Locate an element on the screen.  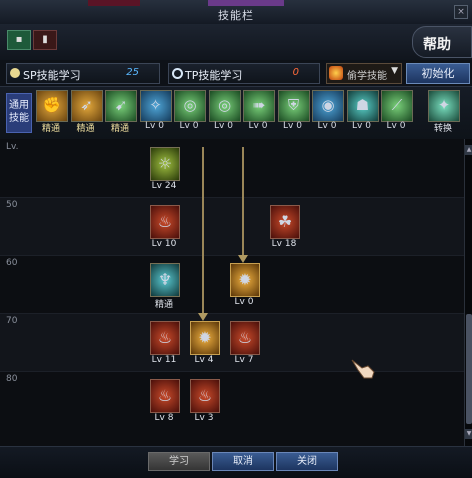
slash-skill-slot: ⟋ is located at coordinates (397, 106).